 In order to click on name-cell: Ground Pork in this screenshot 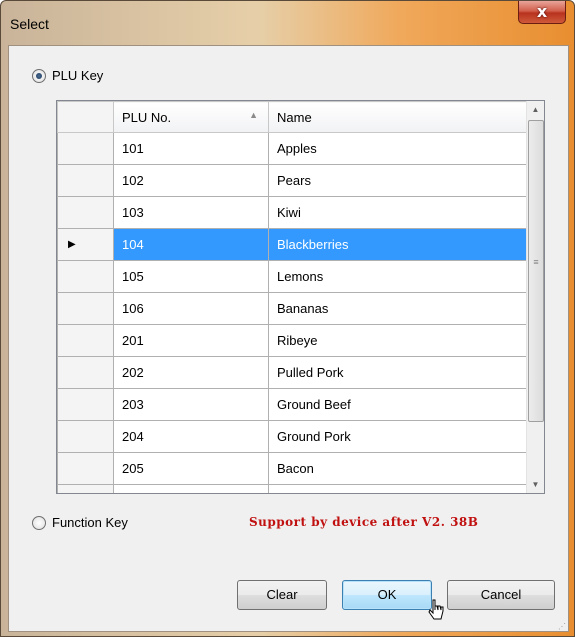, I will do `click(397, 436)`.